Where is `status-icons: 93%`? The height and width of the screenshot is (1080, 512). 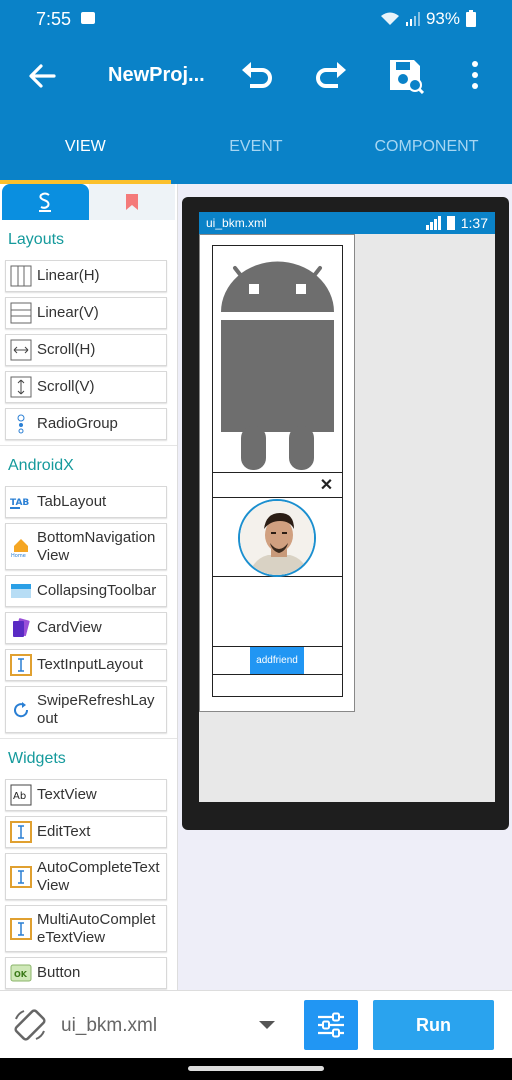
status-icons: 93% is located at coordinates (428, 19).